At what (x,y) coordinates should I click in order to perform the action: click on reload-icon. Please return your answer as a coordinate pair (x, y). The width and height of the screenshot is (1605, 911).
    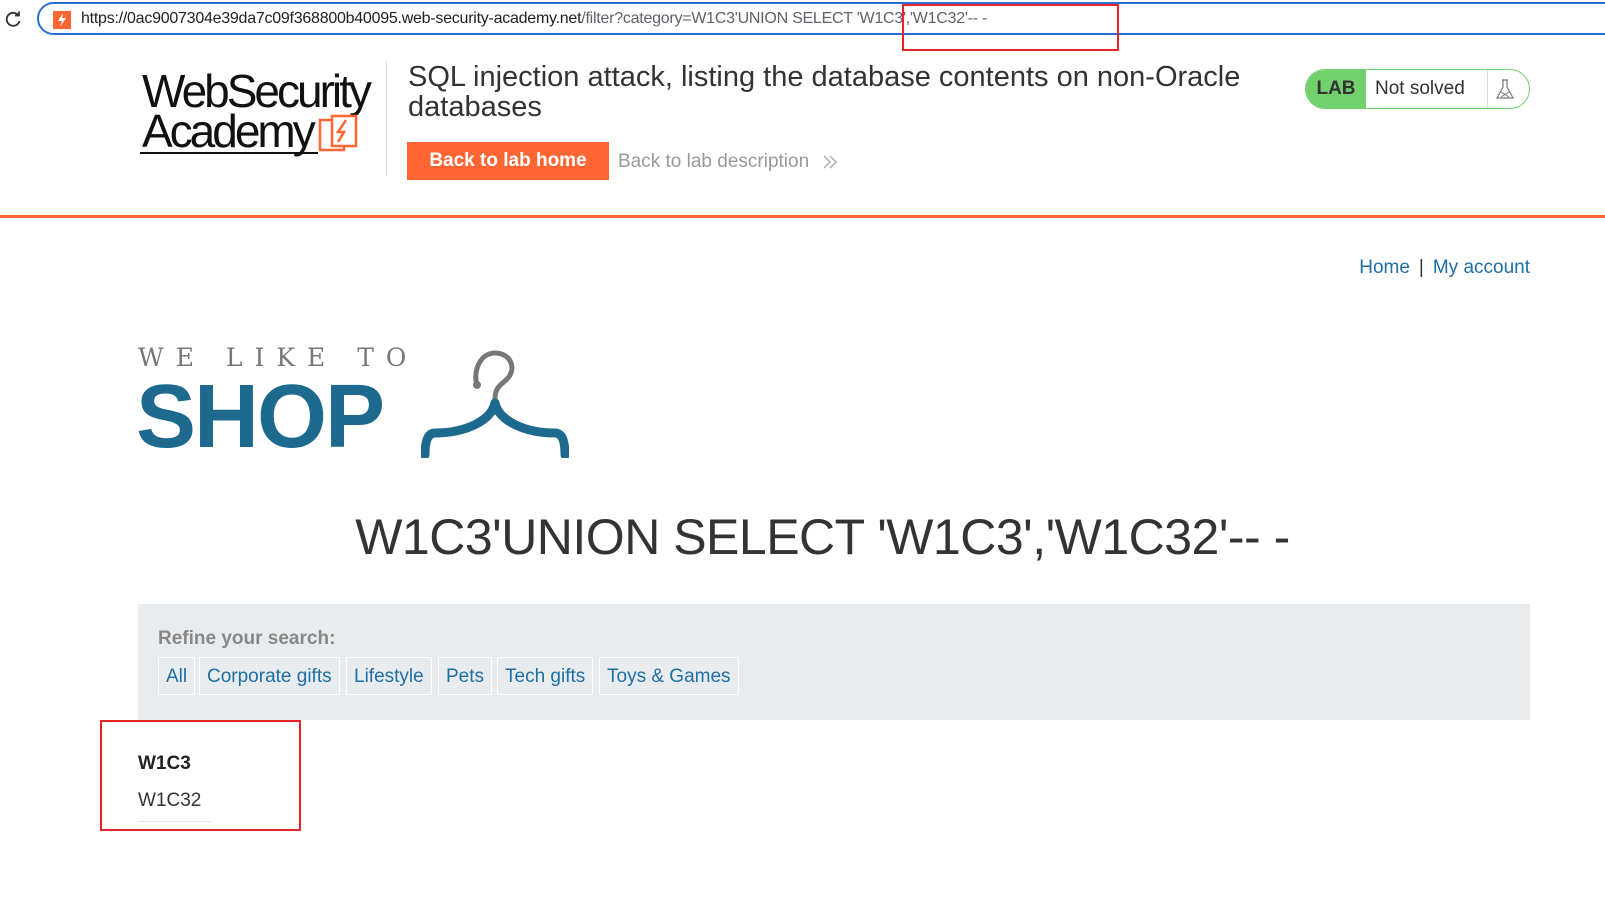
    Looking at the image, I should click on (13, 19).